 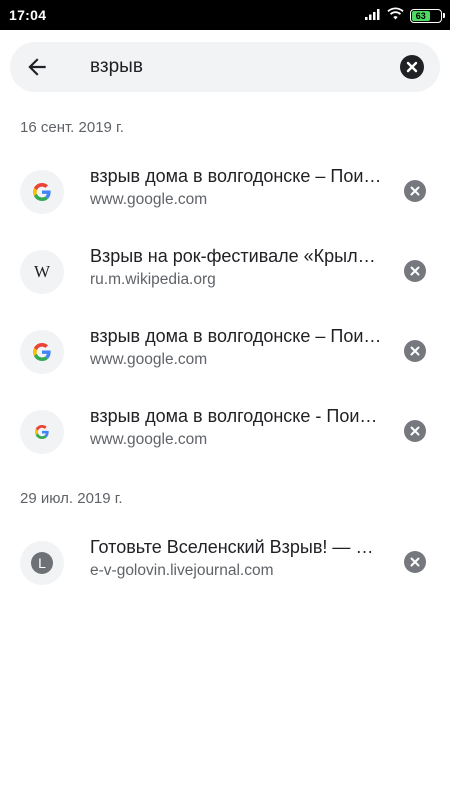 What do you see at coordinates (72, 127) in the screenshot?
I see `date-header: 16 сент. 2019 г.` at bounding box center [72, 127].